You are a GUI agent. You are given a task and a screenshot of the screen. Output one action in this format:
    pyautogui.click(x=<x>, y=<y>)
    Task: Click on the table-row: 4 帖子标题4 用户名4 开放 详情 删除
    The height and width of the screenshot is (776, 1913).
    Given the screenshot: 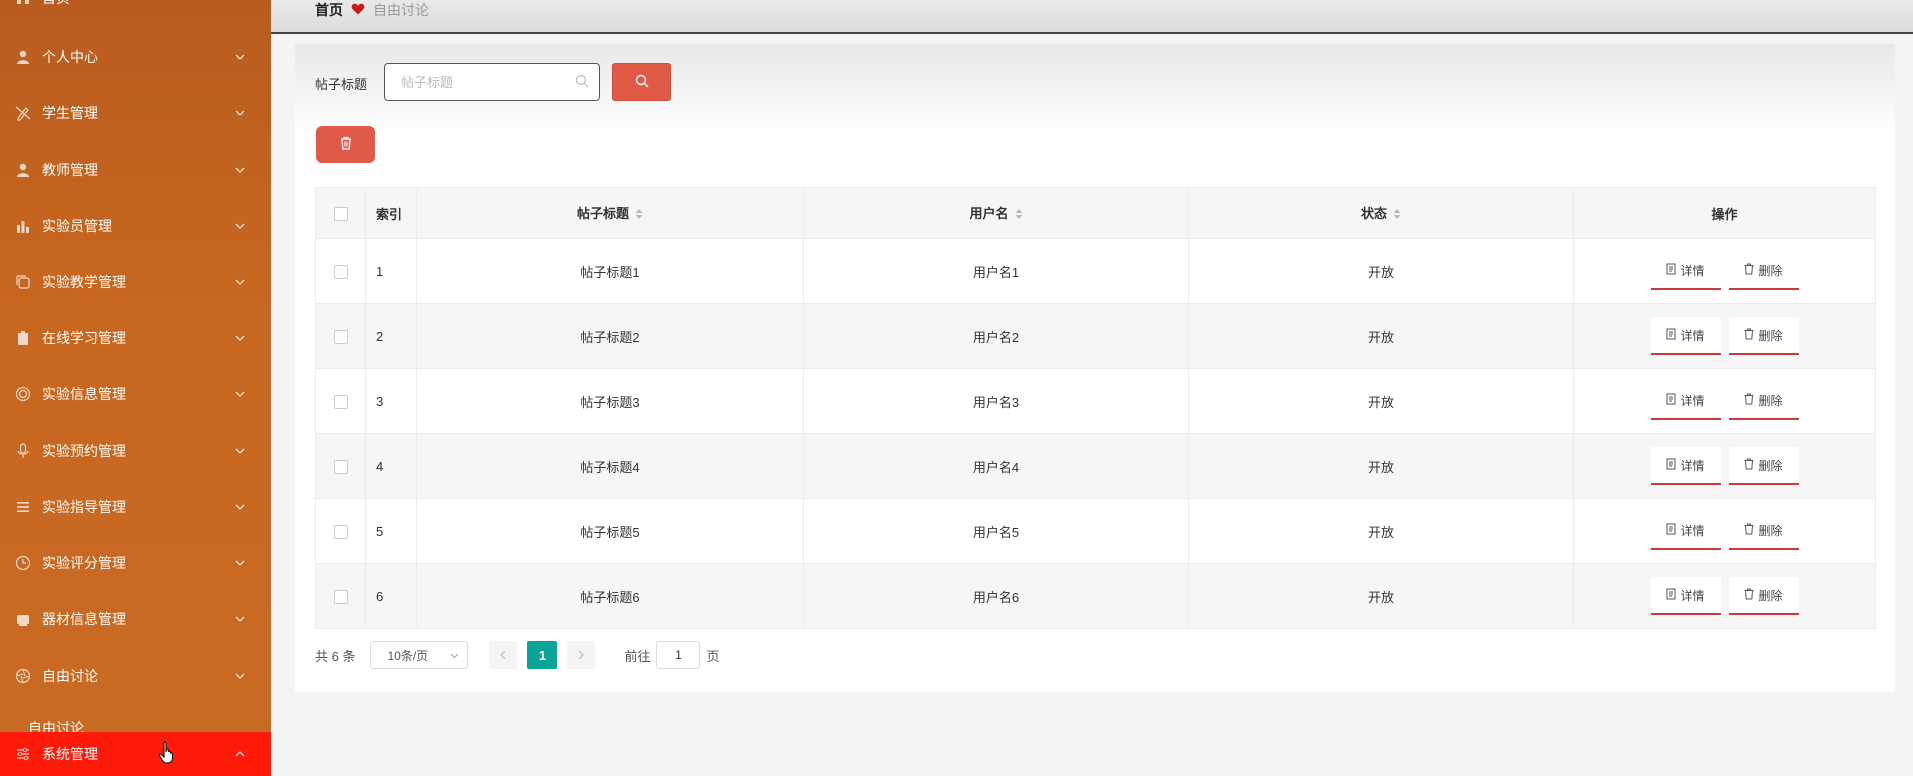 What is the action you would take?
    pyautogui.click(x=1095, y=466)
    